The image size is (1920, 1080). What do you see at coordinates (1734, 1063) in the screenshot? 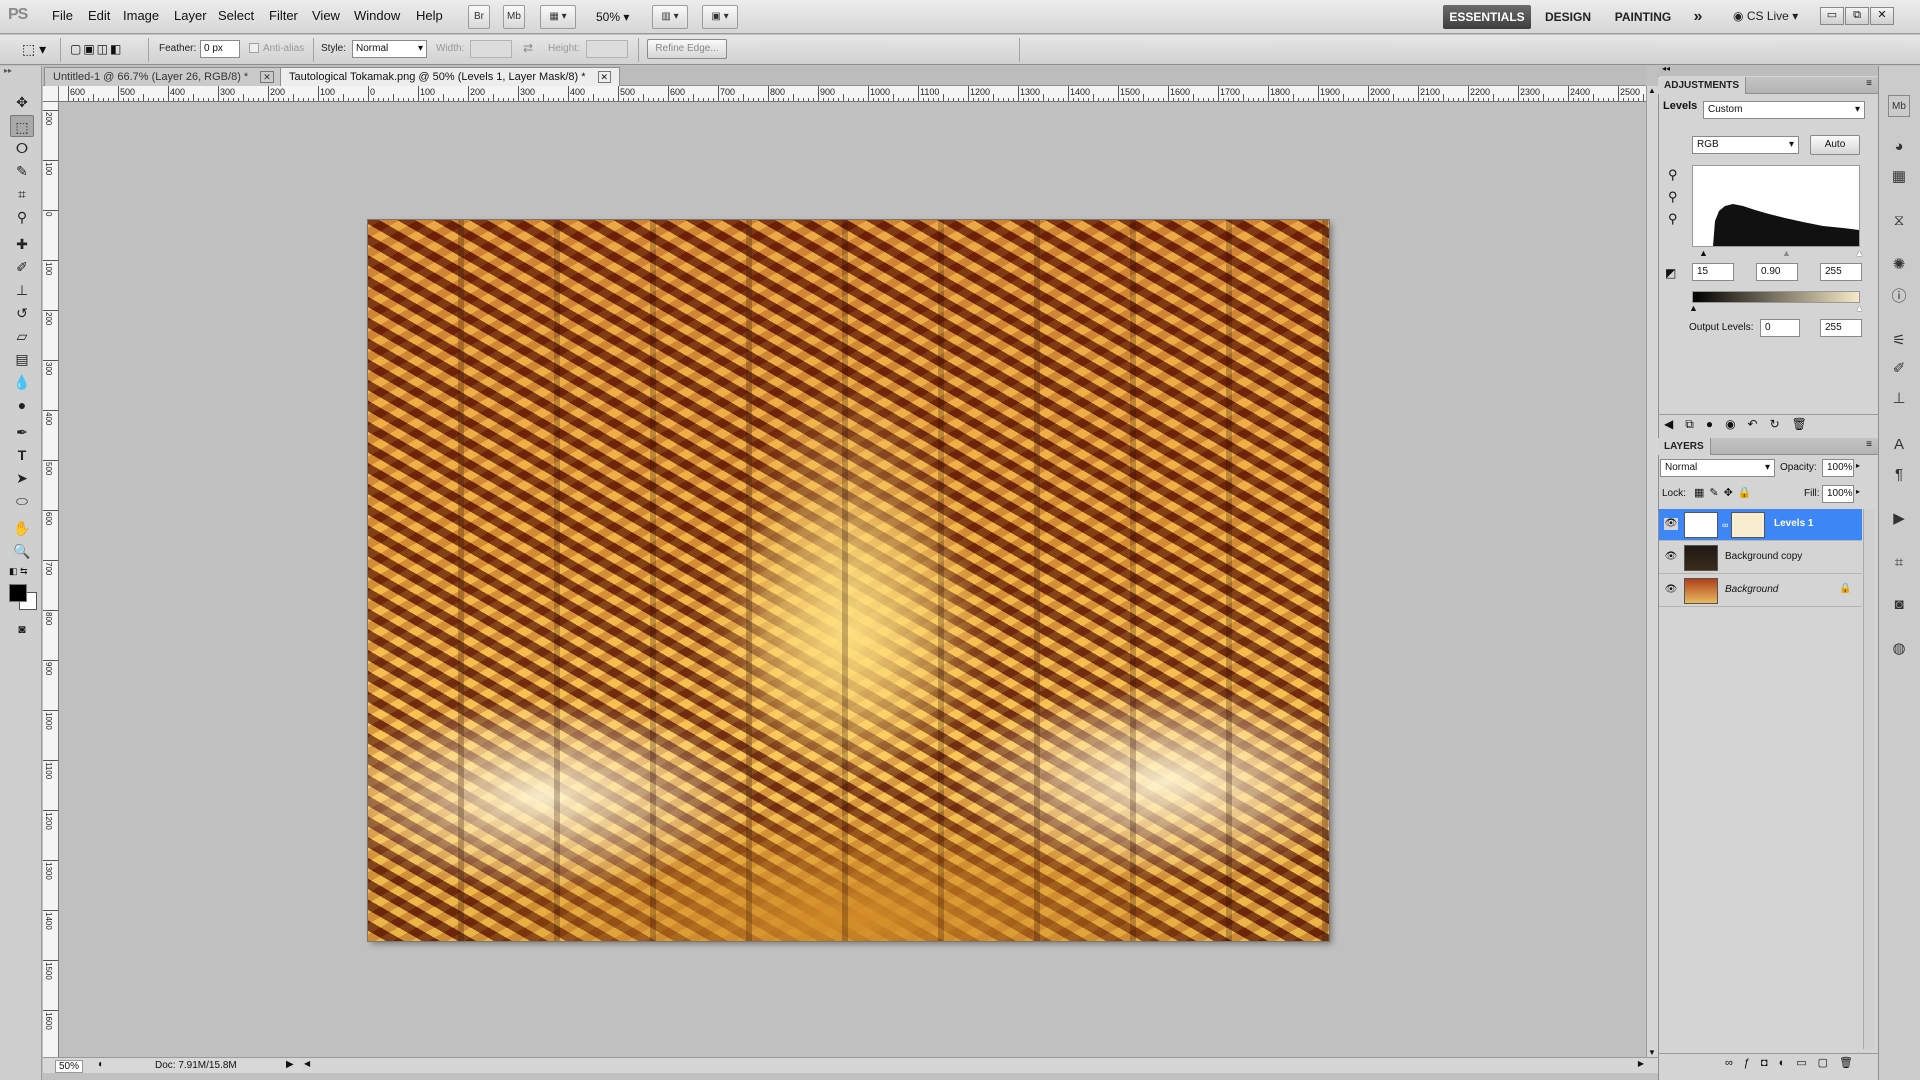
I see `link-layers-icon: ∞` at bounding box center [1734, 1063].